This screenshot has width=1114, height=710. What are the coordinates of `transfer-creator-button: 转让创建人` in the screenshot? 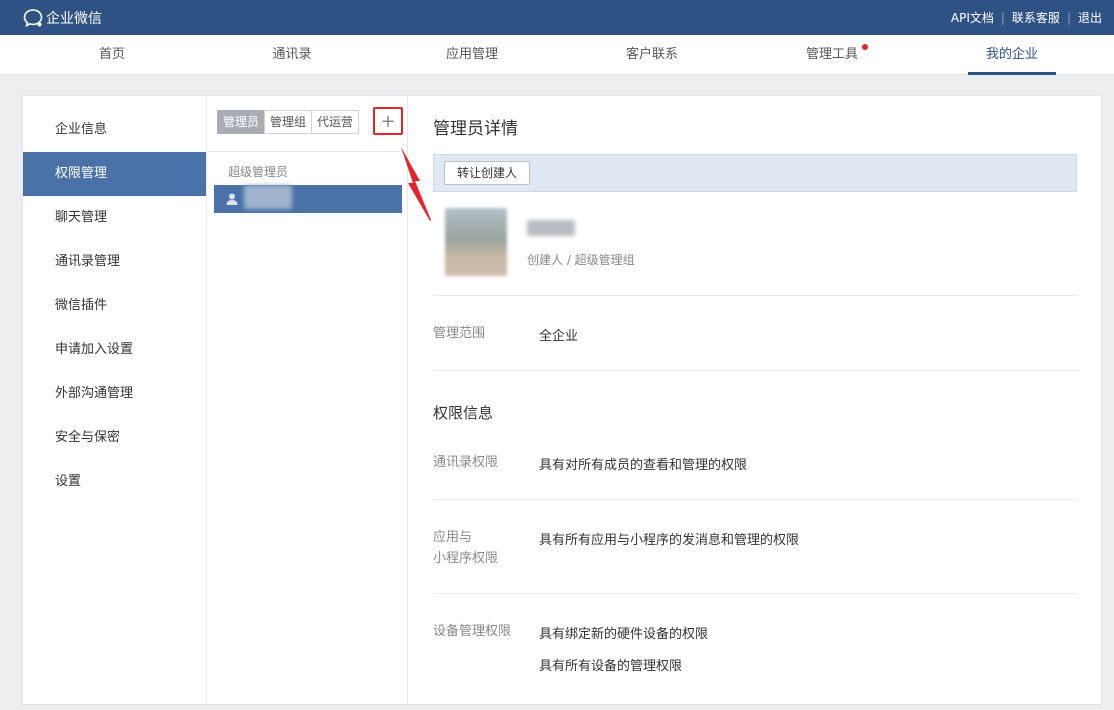 It's located at (487, 173).